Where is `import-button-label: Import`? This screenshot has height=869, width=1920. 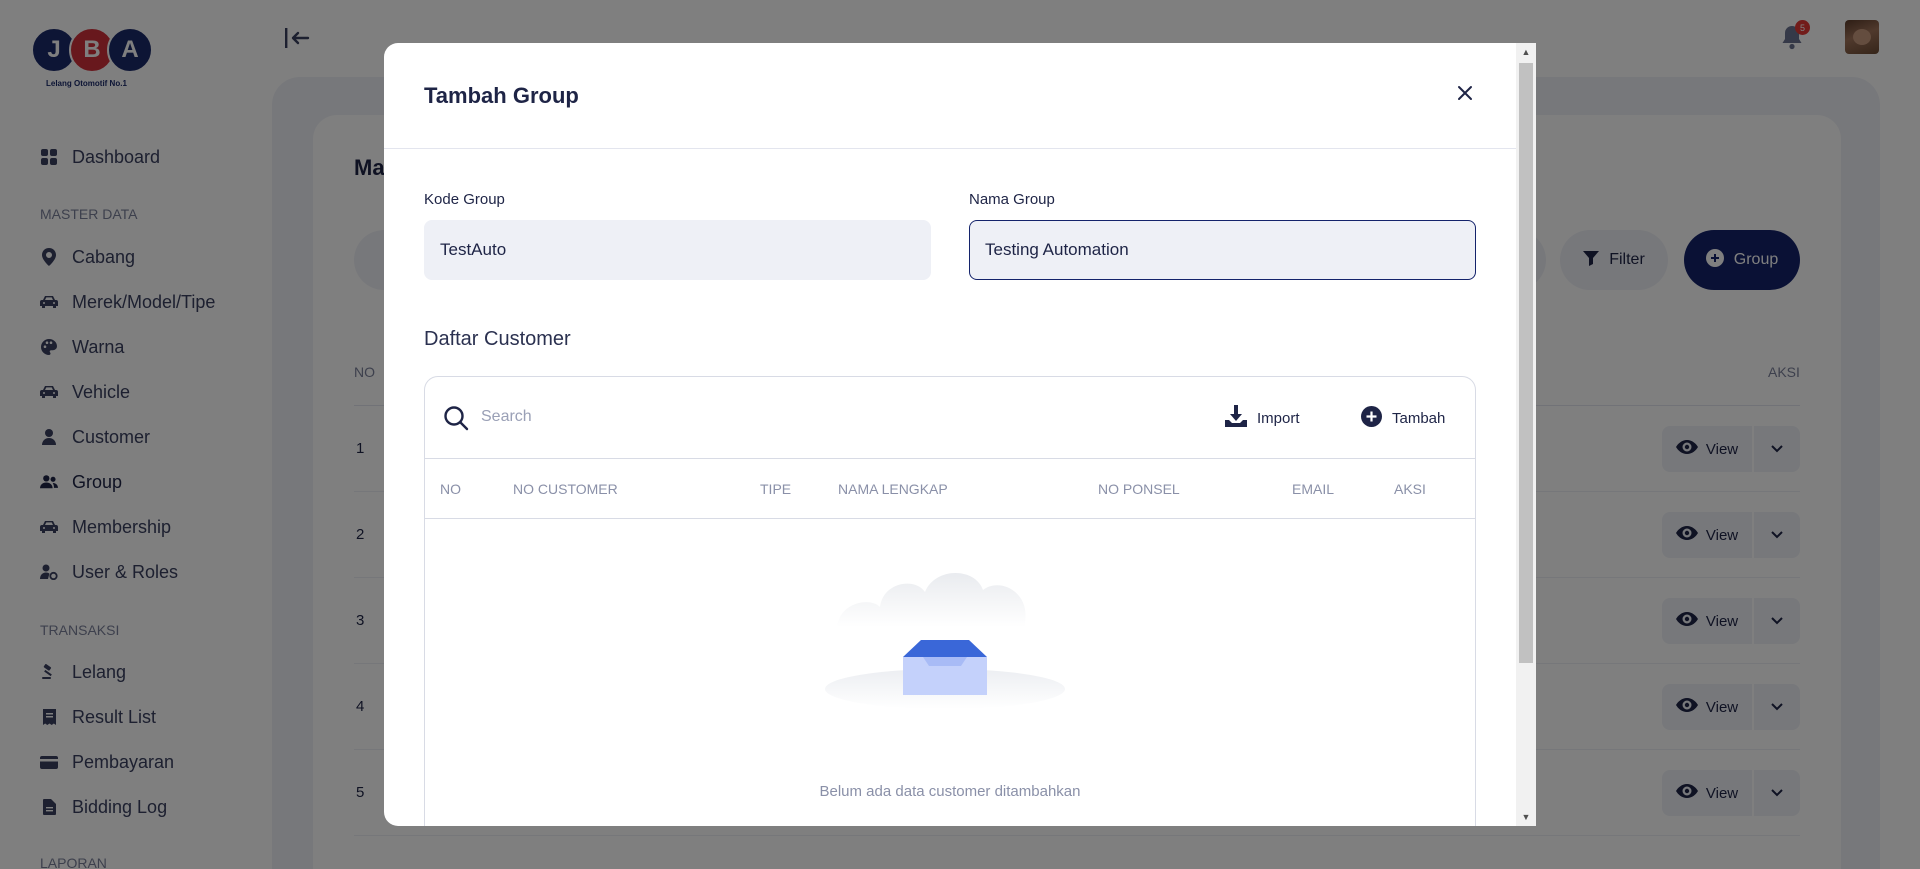 import-button-label: Import is located at coordinates (1278, 418).